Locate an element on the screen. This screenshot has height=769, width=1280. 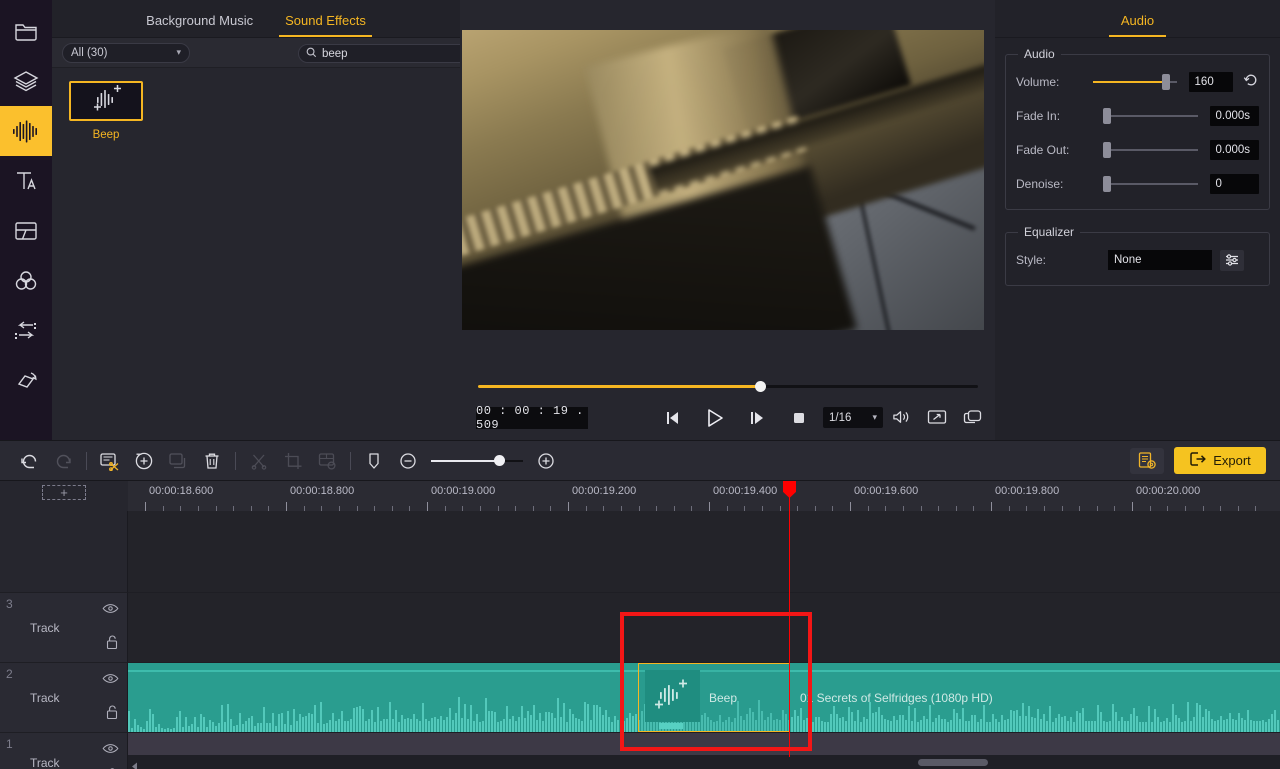
selected-clip-label: Beep is located at coordinates (723, 697).